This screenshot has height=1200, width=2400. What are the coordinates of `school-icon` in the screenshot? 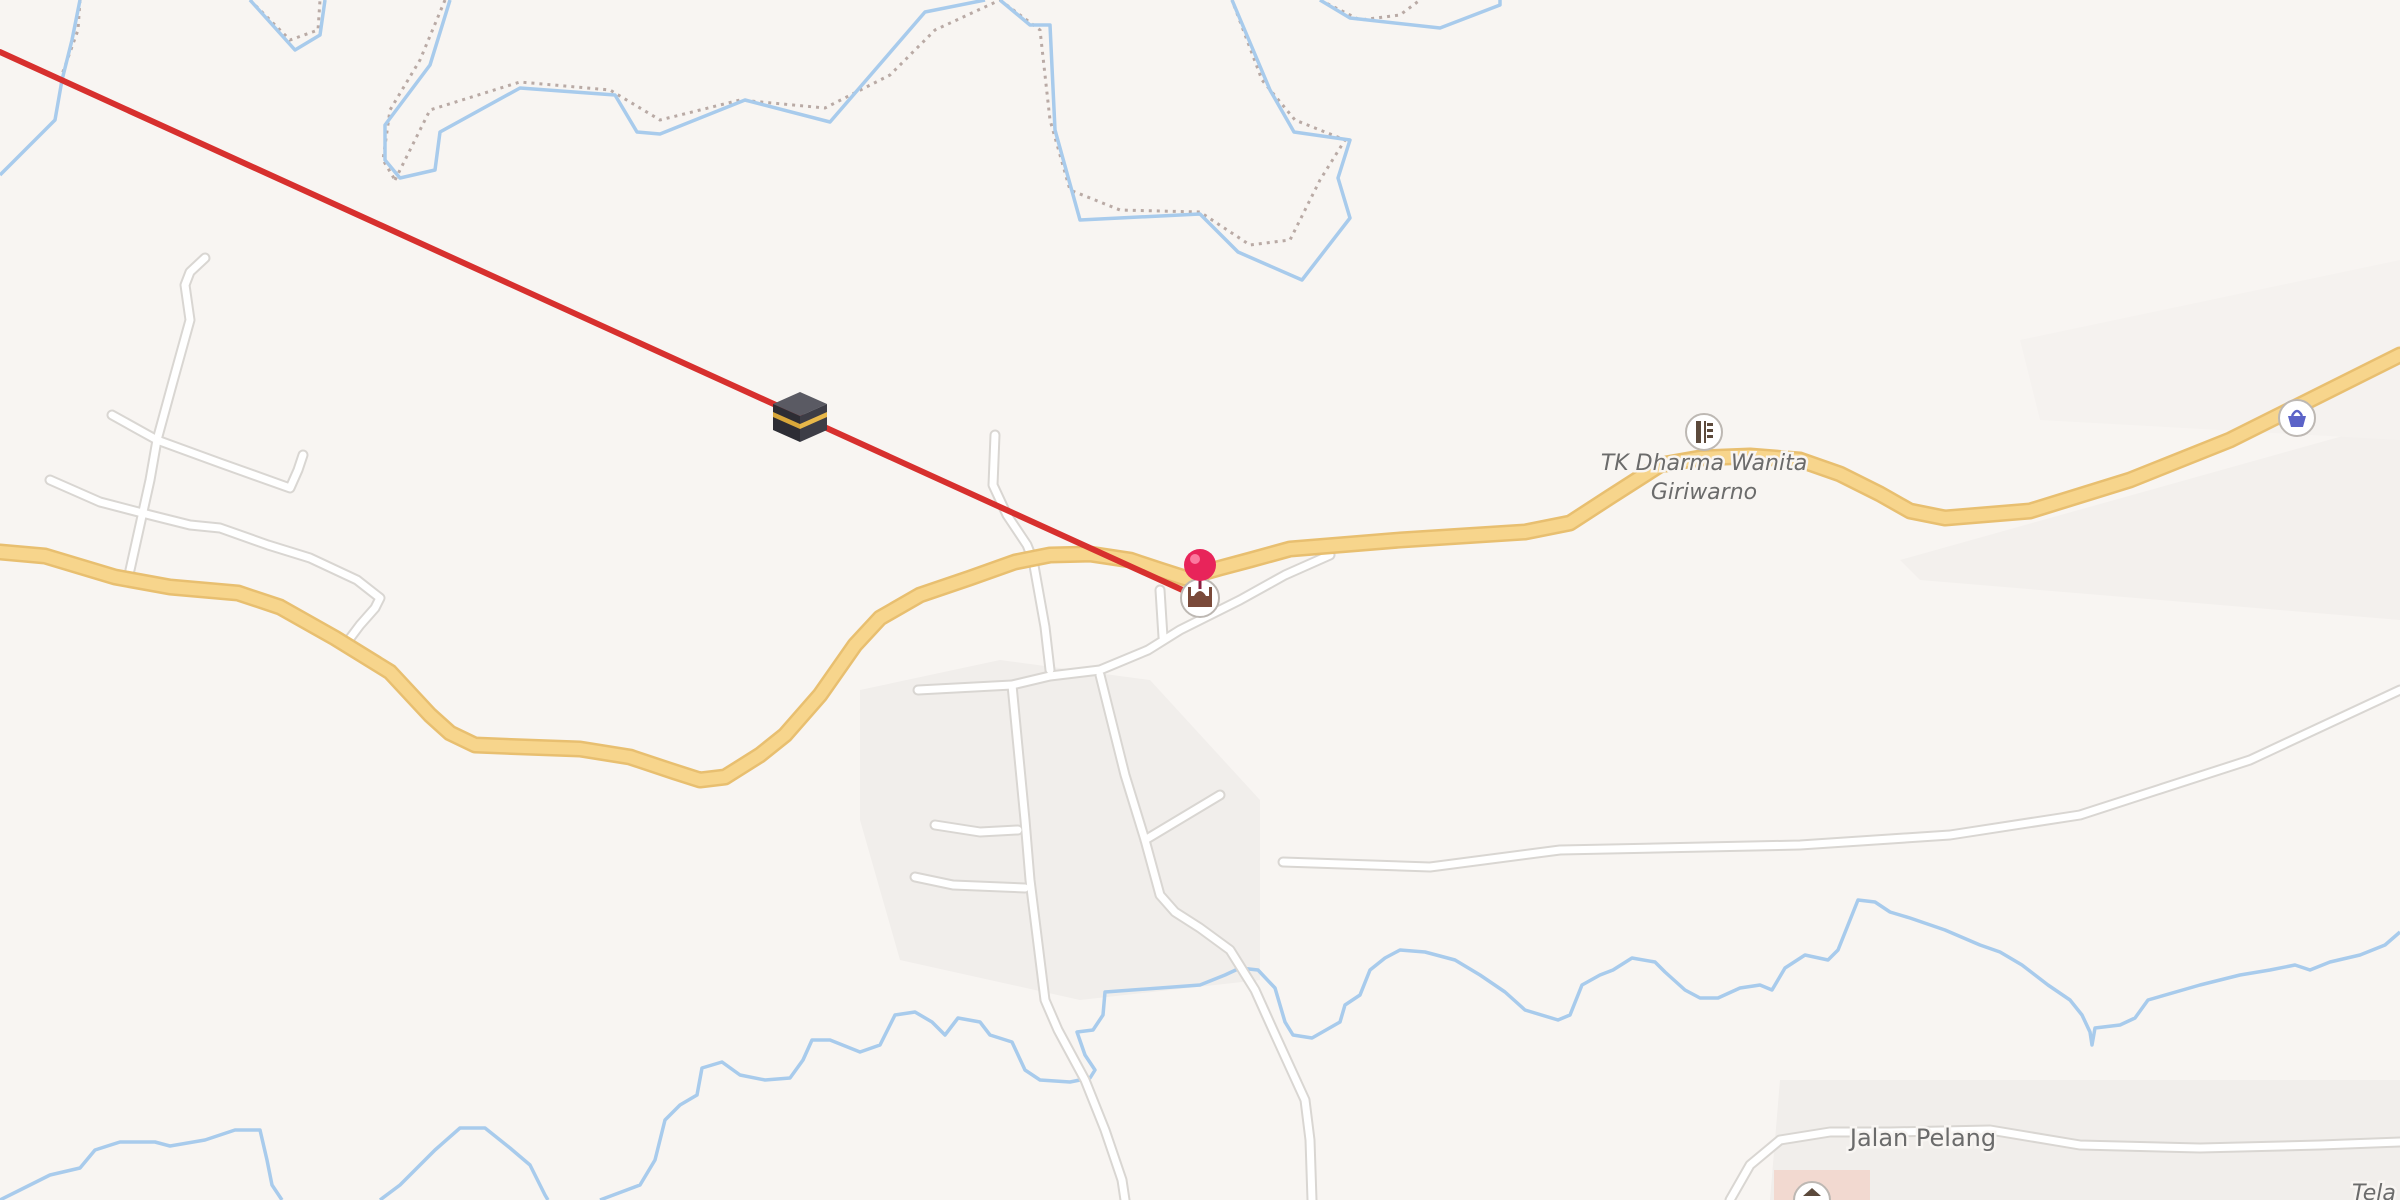 It's located at (1704, 432).